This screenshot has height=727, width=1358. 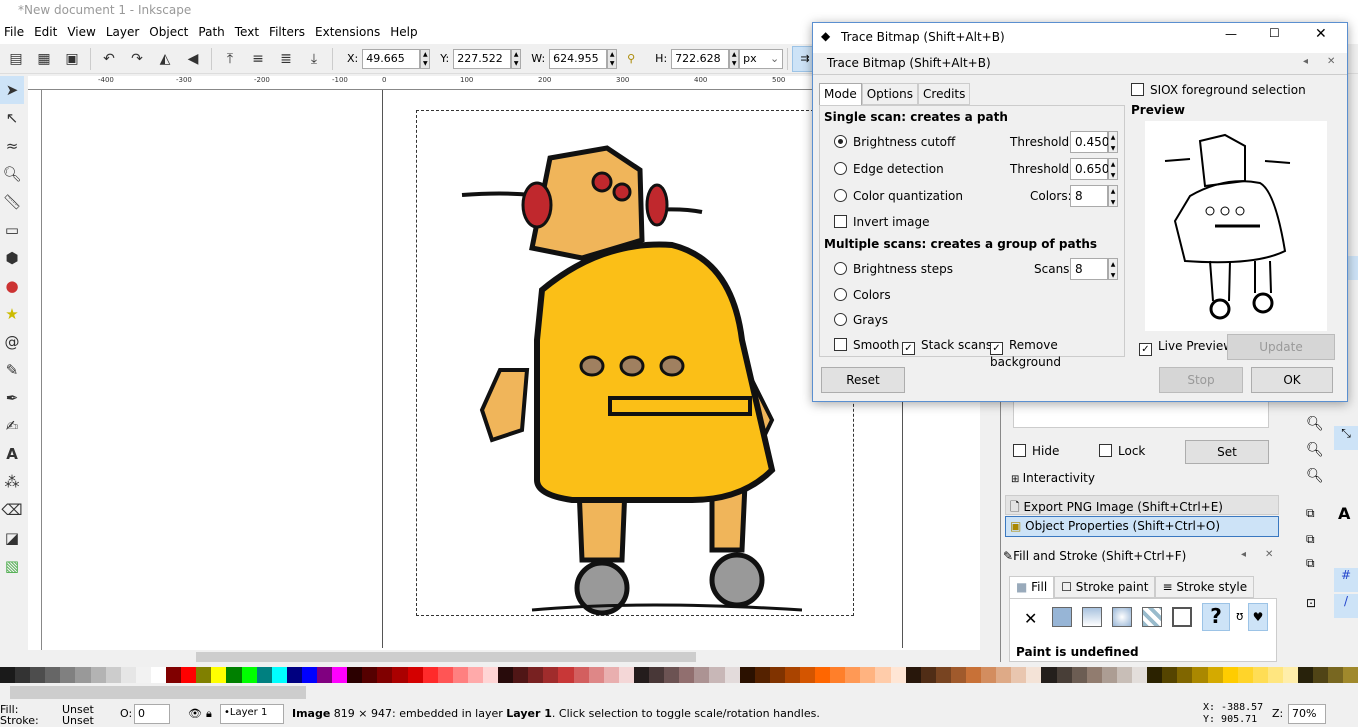 I want to click on edge-radio, so click(x=840, y=168).